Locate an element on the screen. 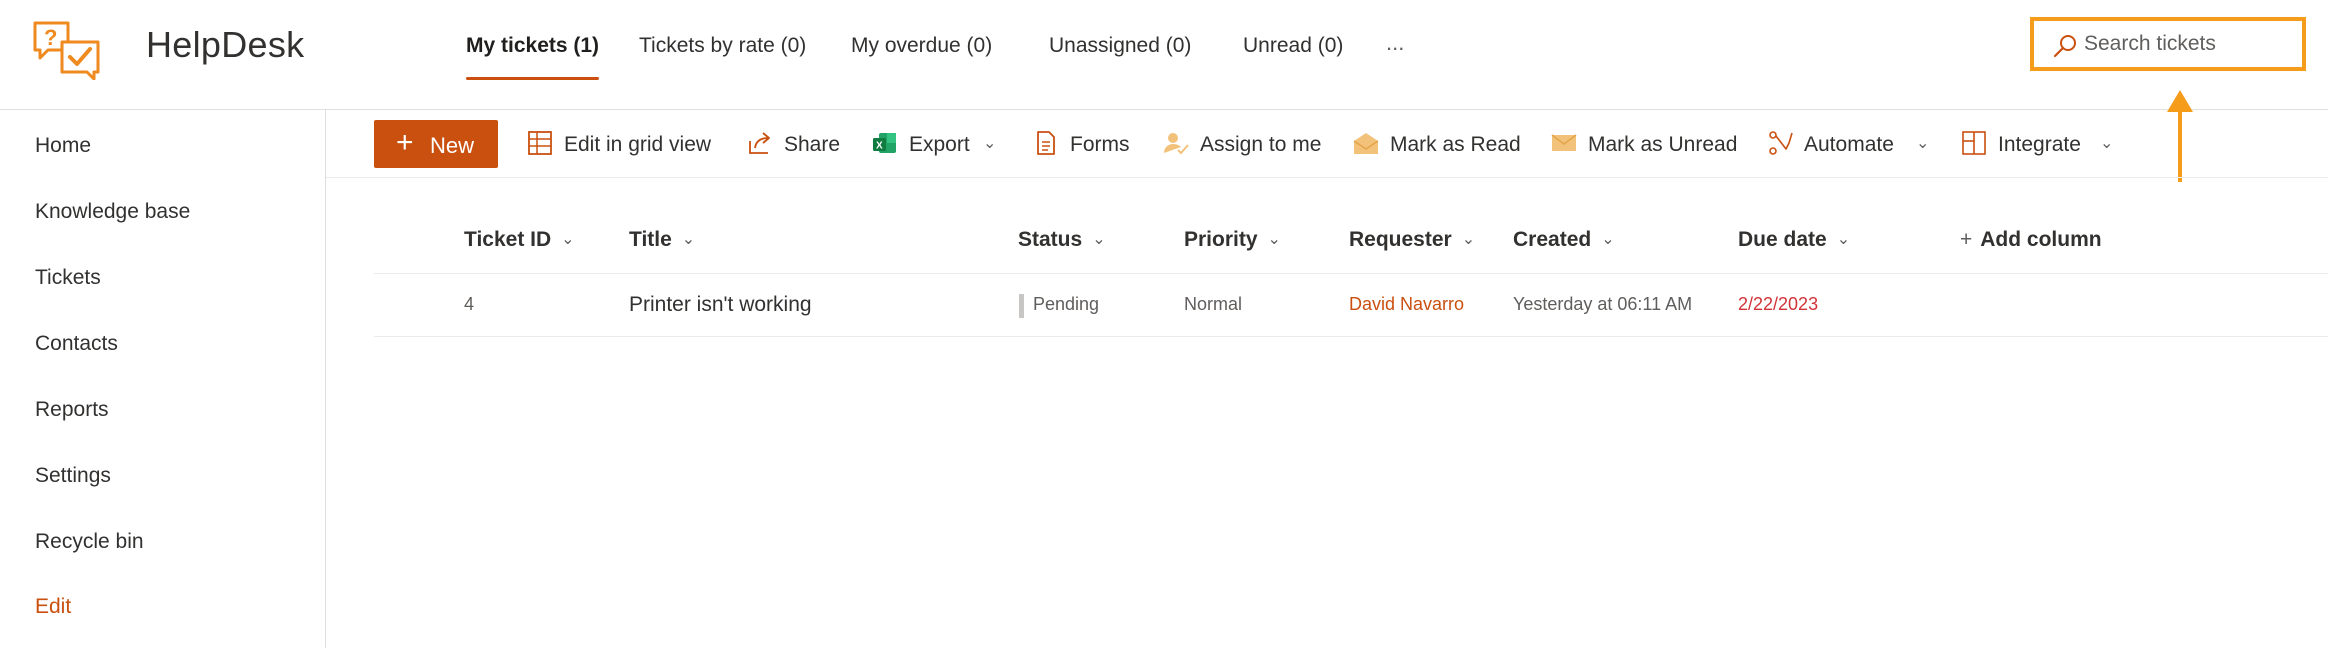  export-button: X Export ⌄ is located at coordinates (936, 145).